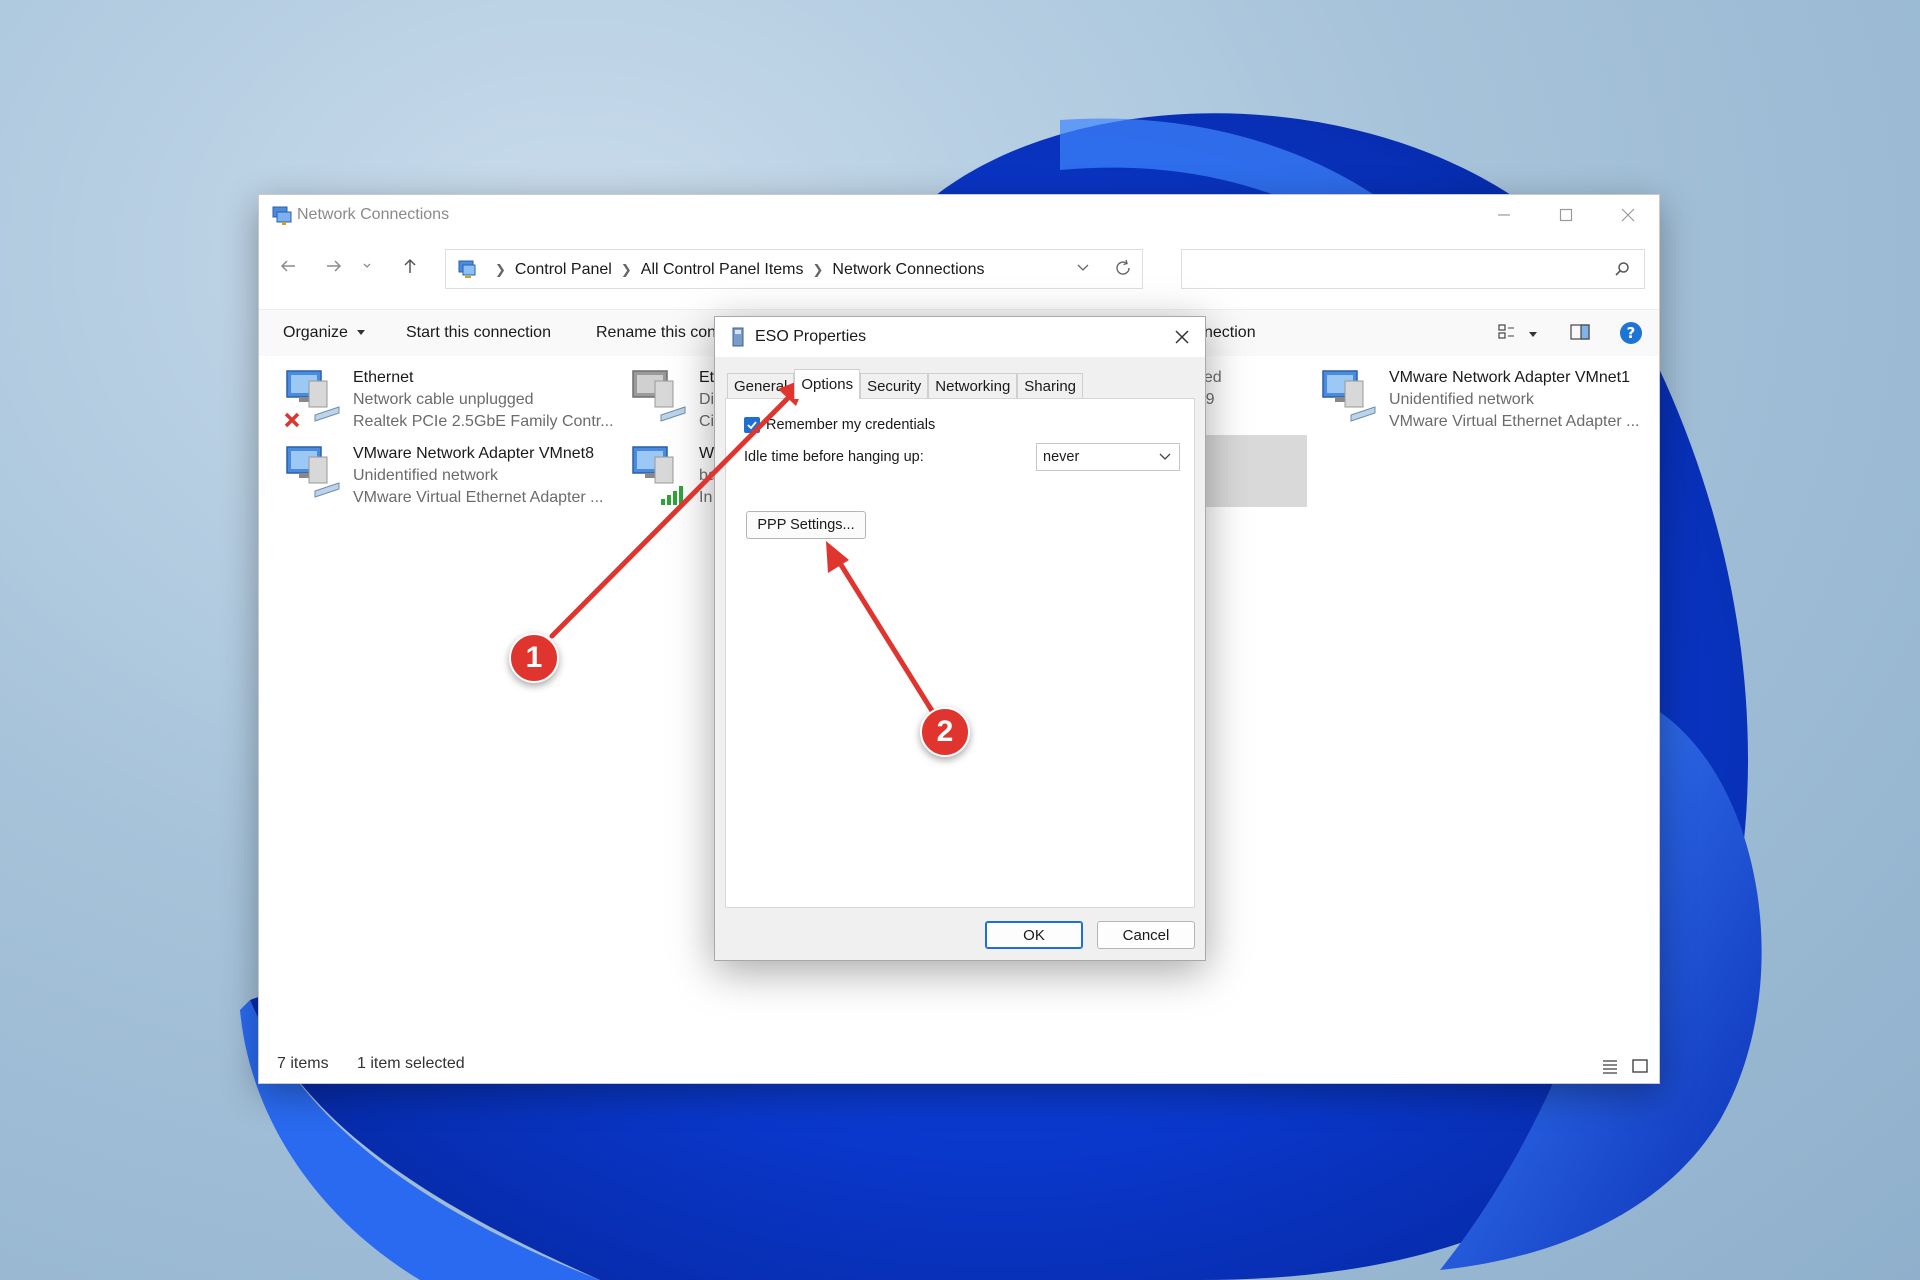  What do you see at coordinates (383, 377) in the screenshot?
I see `item-name: Ethernet` at bounding box center [383, 377].